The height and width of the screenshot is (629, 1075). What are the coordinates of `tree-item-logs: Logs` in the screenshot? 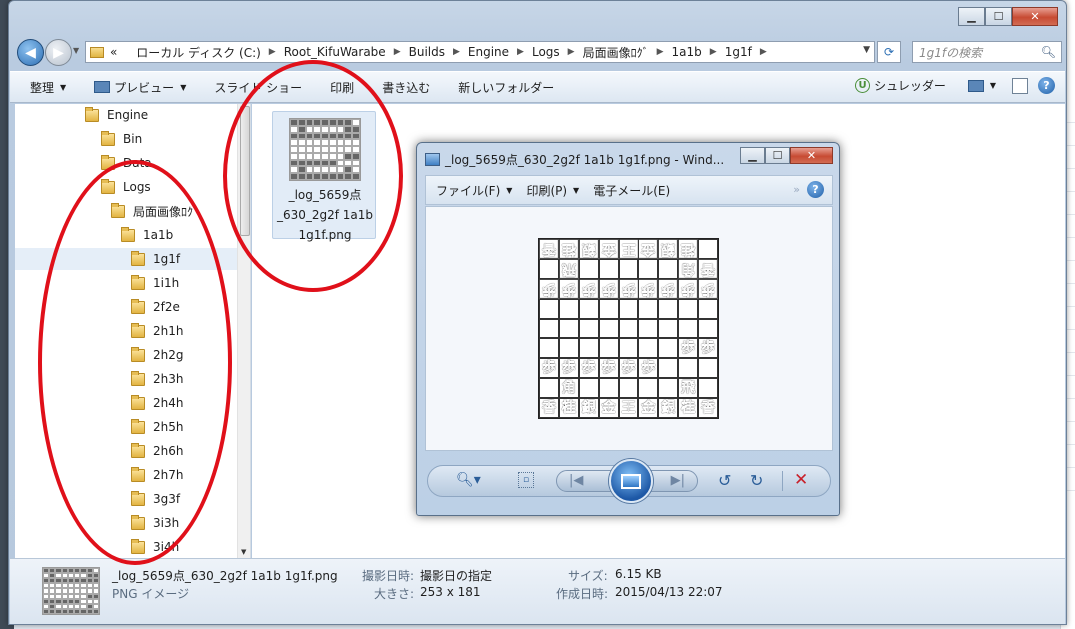 It's located at (126, 187).